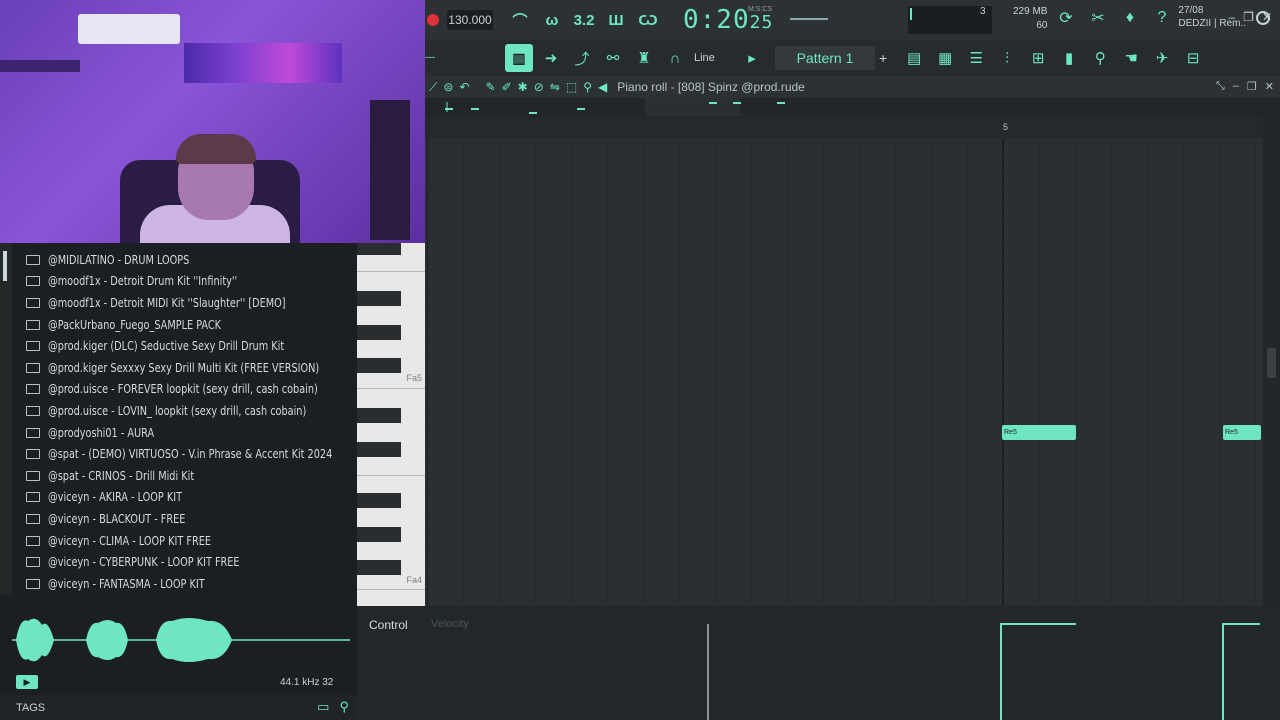 This screenshot has width=1280, height=720. What do you see at coordinates (752, 58) in the screenshot?
I see `play-pattern-icon: ▸` at bounding box center [752, 58].